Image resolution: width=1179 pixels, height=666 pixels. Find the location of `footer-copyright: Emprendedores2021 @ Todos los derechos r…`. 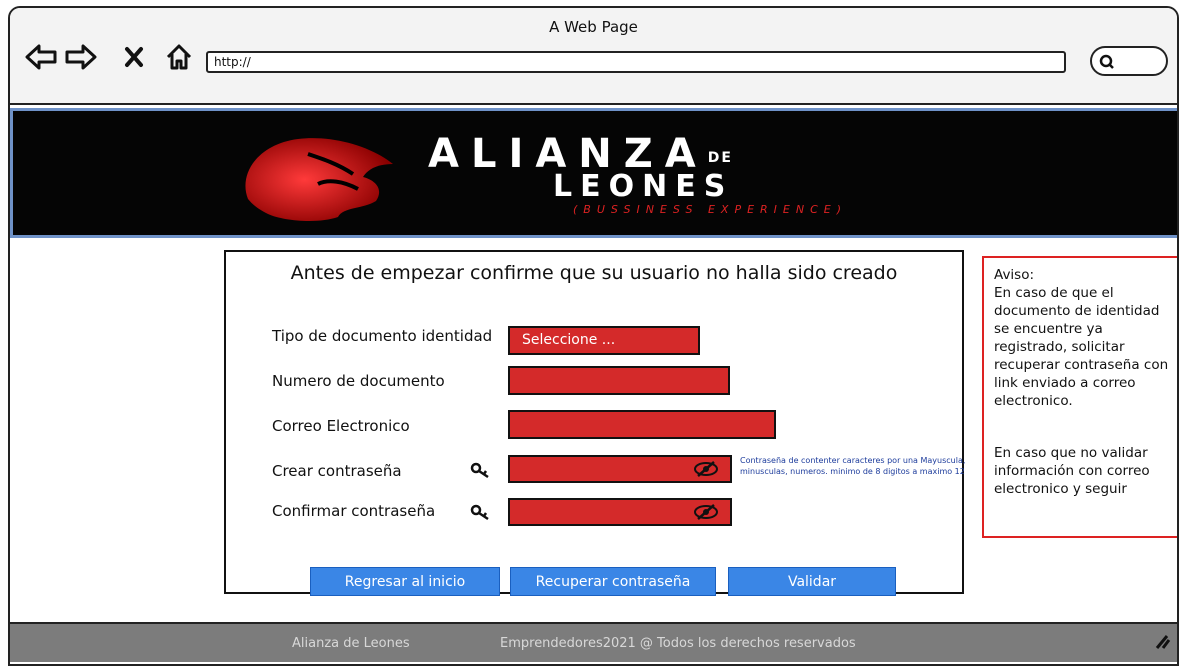

footer-copyright: Emprendedores2021 @ Todos los derechos r… is located at coordinates (678, 643).